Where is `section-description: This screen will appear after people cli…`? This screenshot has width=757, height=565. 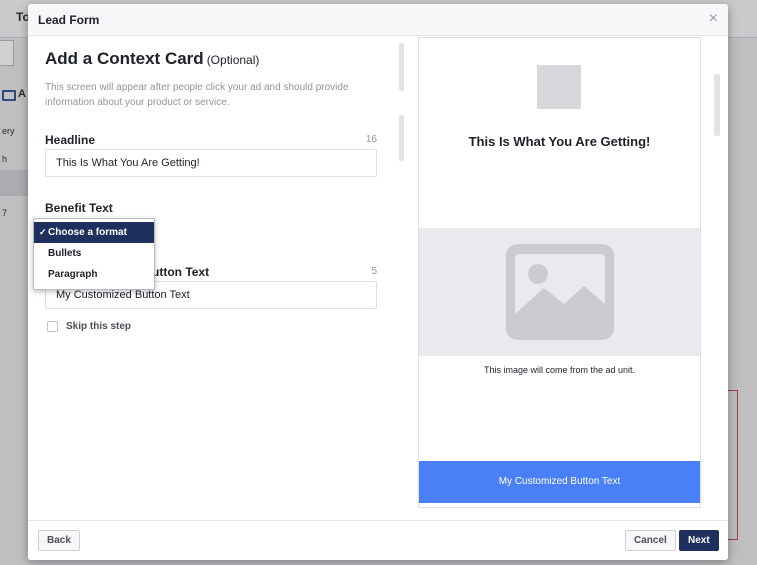 section-description: This screen will appear after people cli… is located at coordinates (197, 95).